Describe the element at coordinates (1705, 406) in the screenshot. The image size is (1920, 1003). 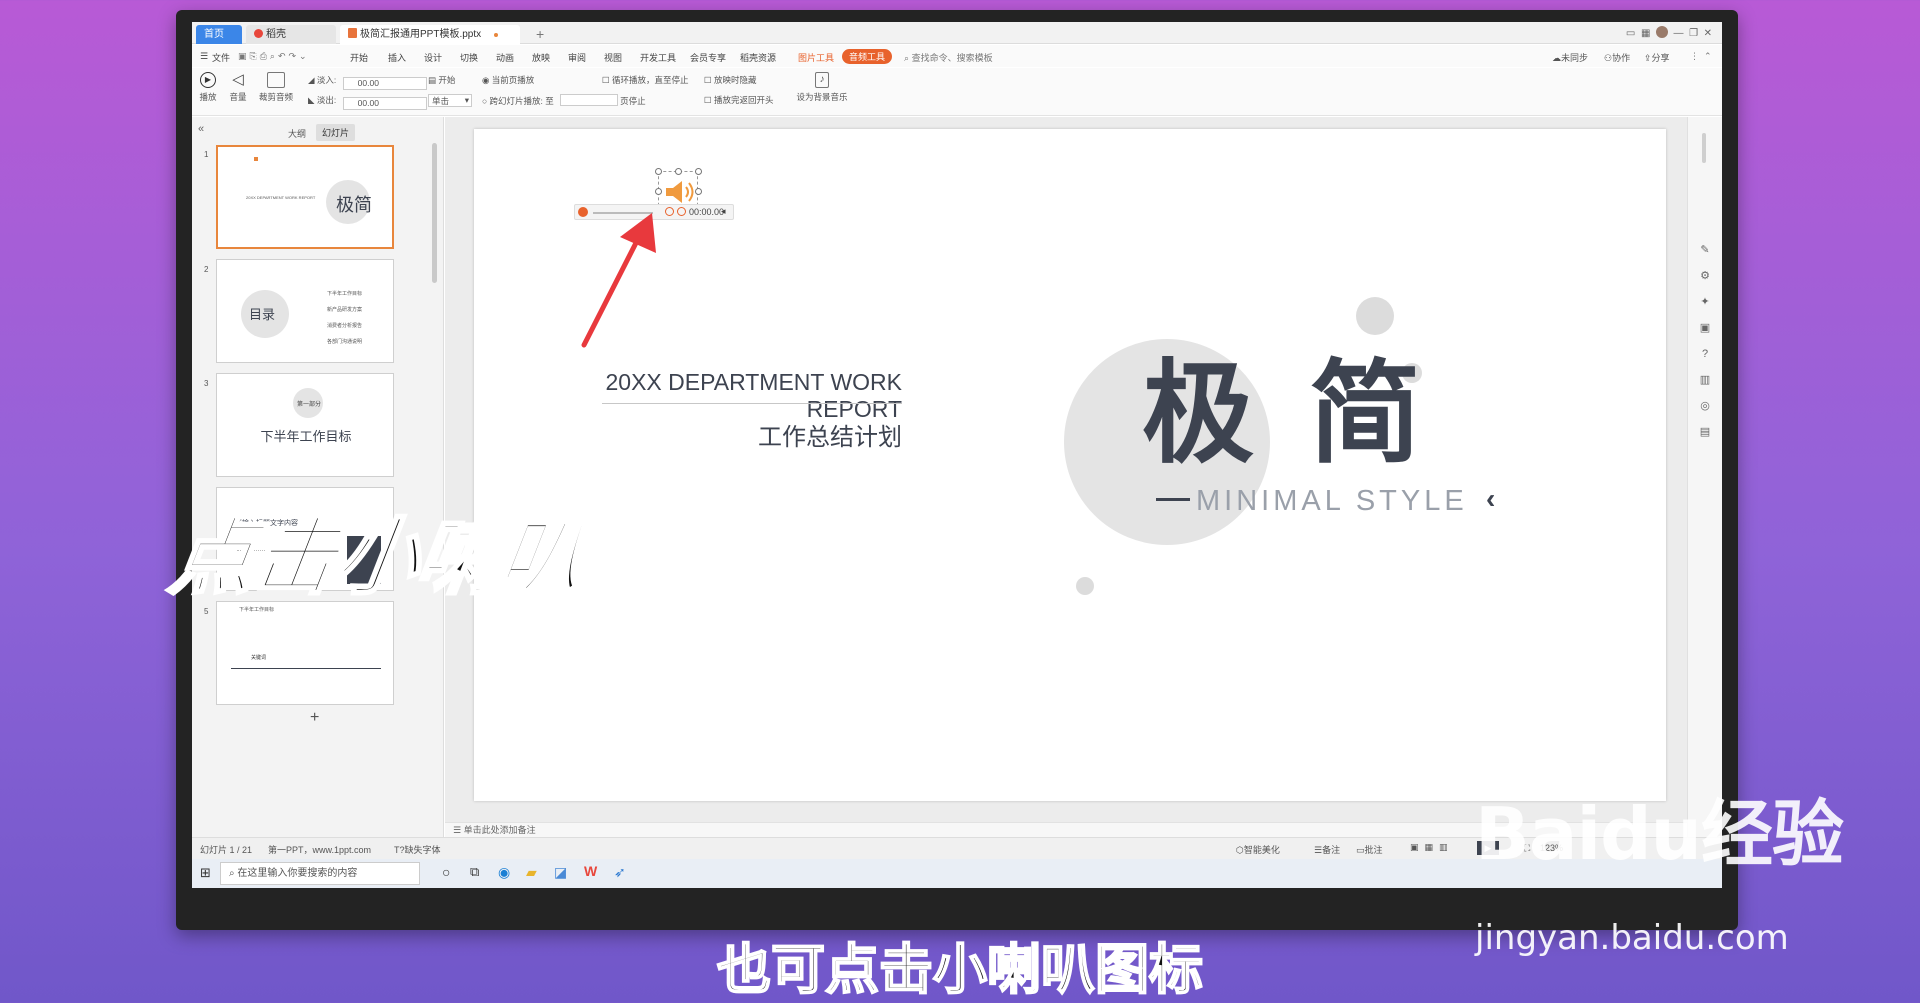
I see `location-icon: ◎` at that location.